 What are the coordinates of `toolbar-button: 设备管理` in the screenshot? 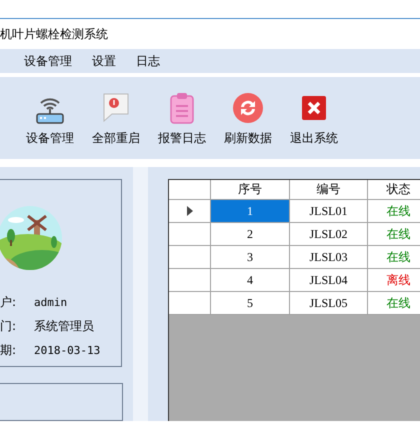 It's located at (50, 138).